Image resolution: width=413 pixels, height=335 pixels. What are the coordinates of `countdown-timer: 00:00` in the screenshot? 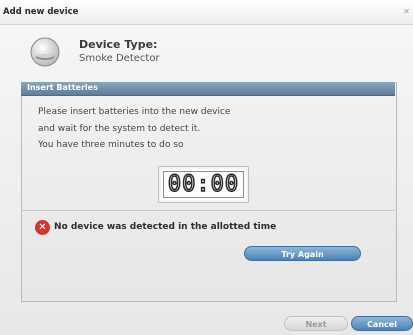 It's located at (203, 184).